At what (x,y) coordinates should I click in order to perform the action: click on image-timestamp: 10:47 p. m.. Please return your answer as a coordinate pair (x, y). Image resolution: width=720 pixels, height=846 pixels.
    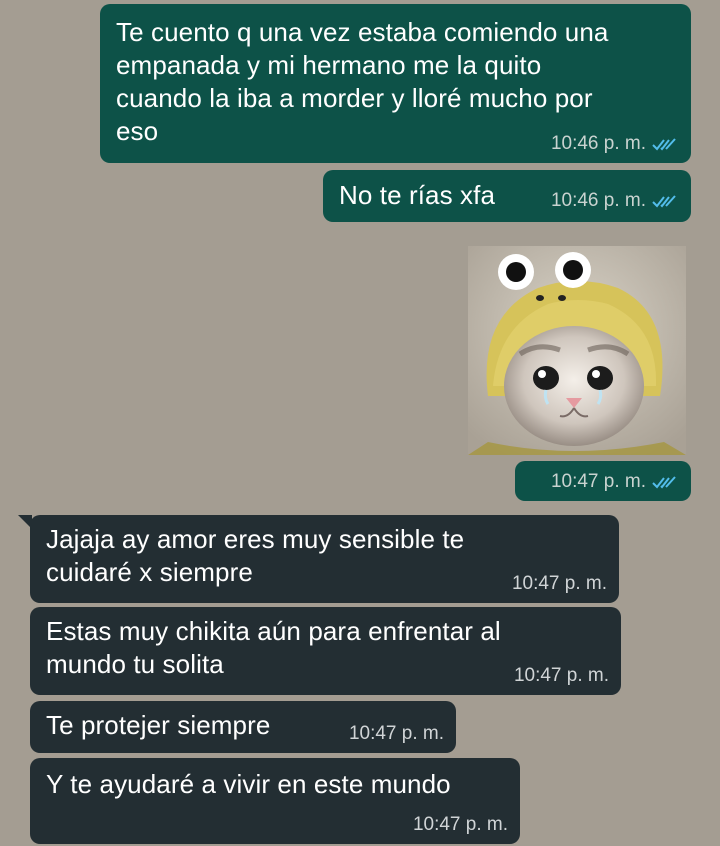
    Looking at the image, I should click on (603, 481).